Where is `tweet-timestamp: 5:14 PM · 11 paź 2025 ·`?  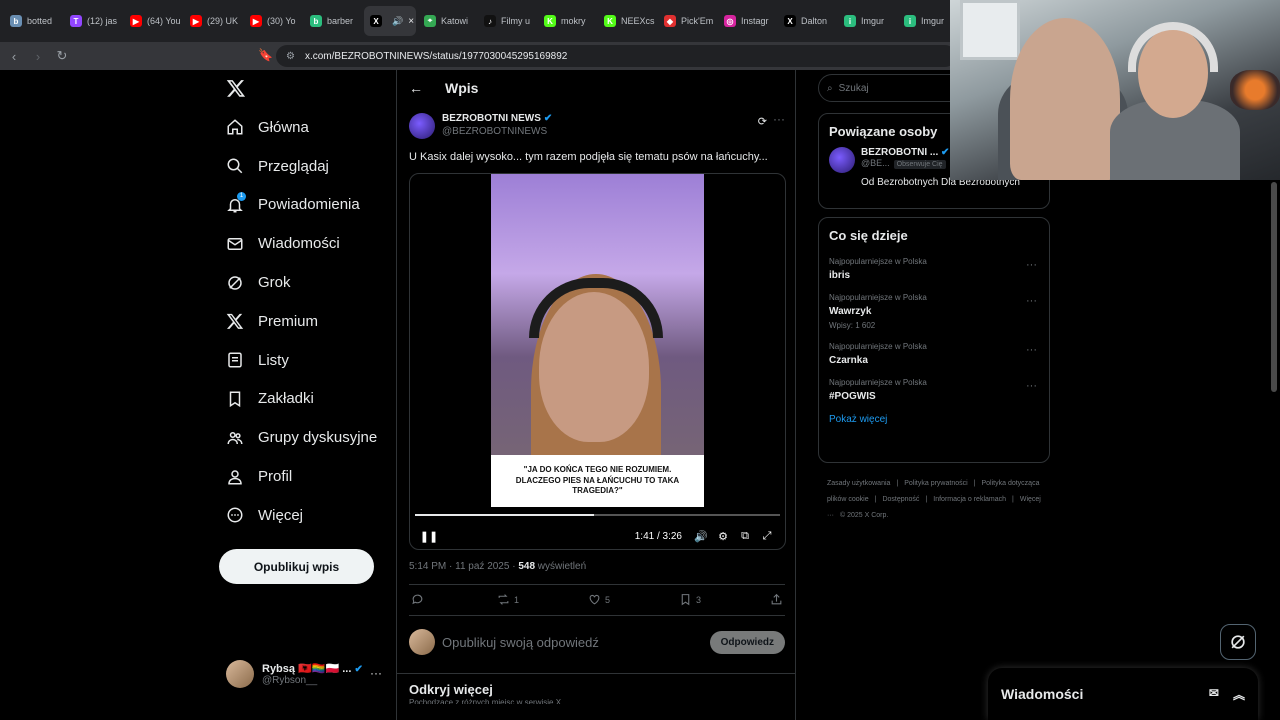
tweet-timestamp: 5:14 PM · 11 paź 2025 · is located at coordinates (463, 566).